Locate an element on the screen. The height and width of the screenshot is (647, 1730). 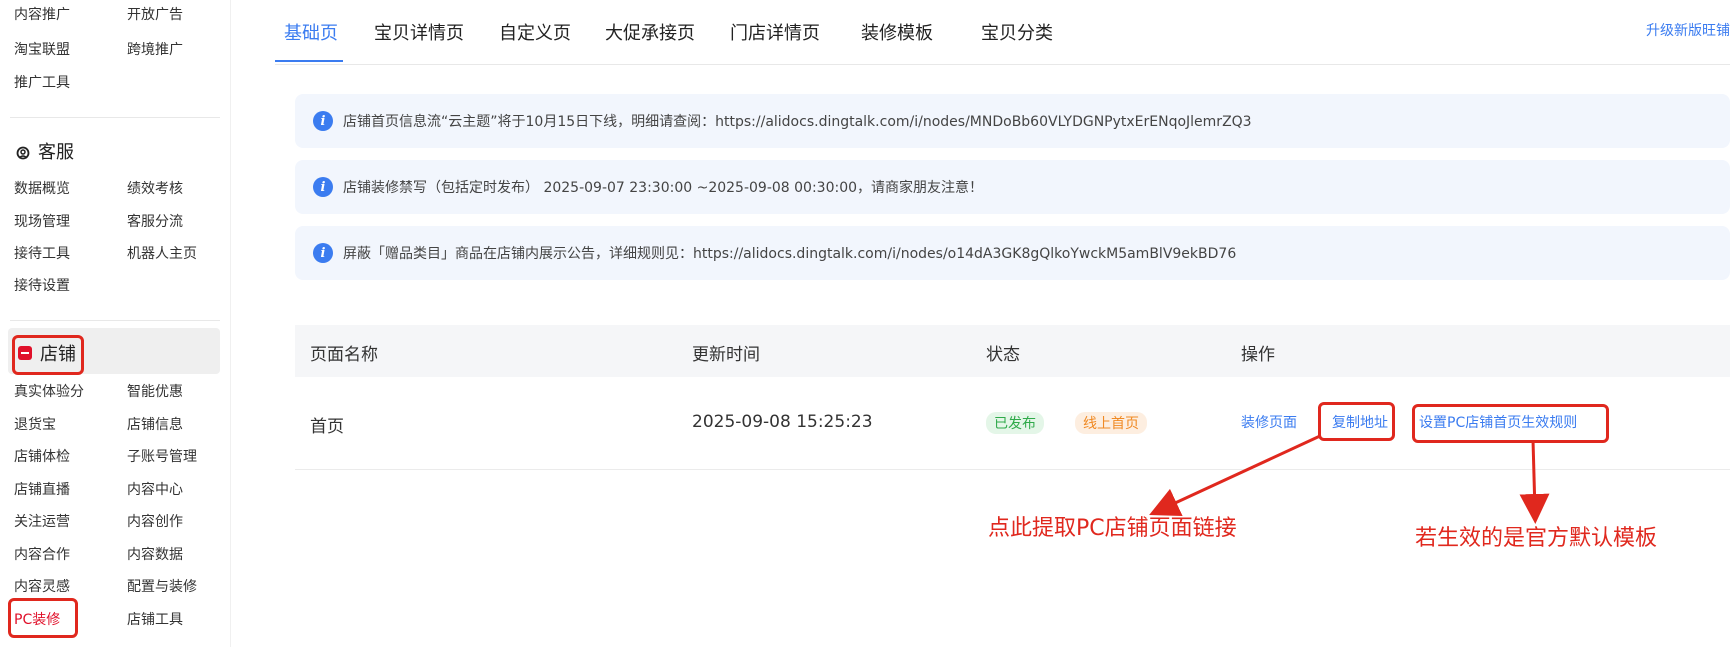
sidebar-item-reception-tools: 接待工具 is located at coordinates (42, 253).